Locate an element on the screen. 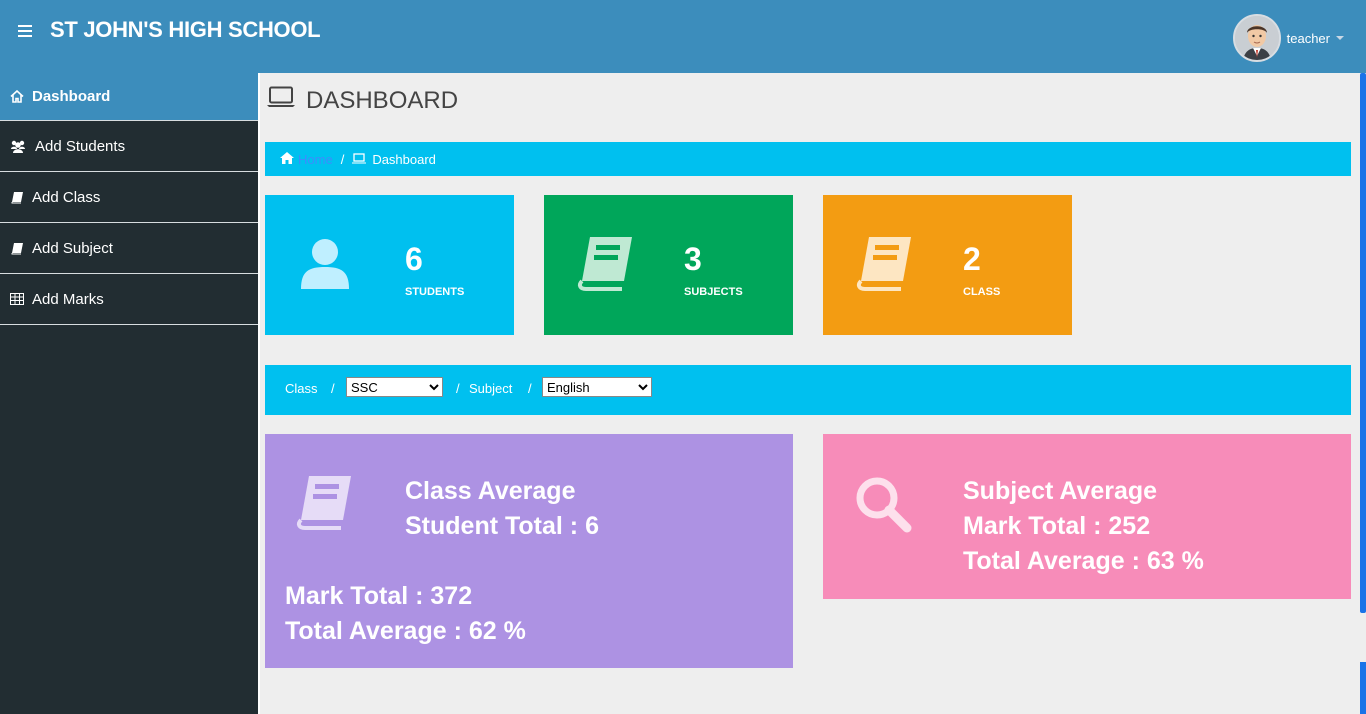  table-icon is located at coordinates (17, 299).